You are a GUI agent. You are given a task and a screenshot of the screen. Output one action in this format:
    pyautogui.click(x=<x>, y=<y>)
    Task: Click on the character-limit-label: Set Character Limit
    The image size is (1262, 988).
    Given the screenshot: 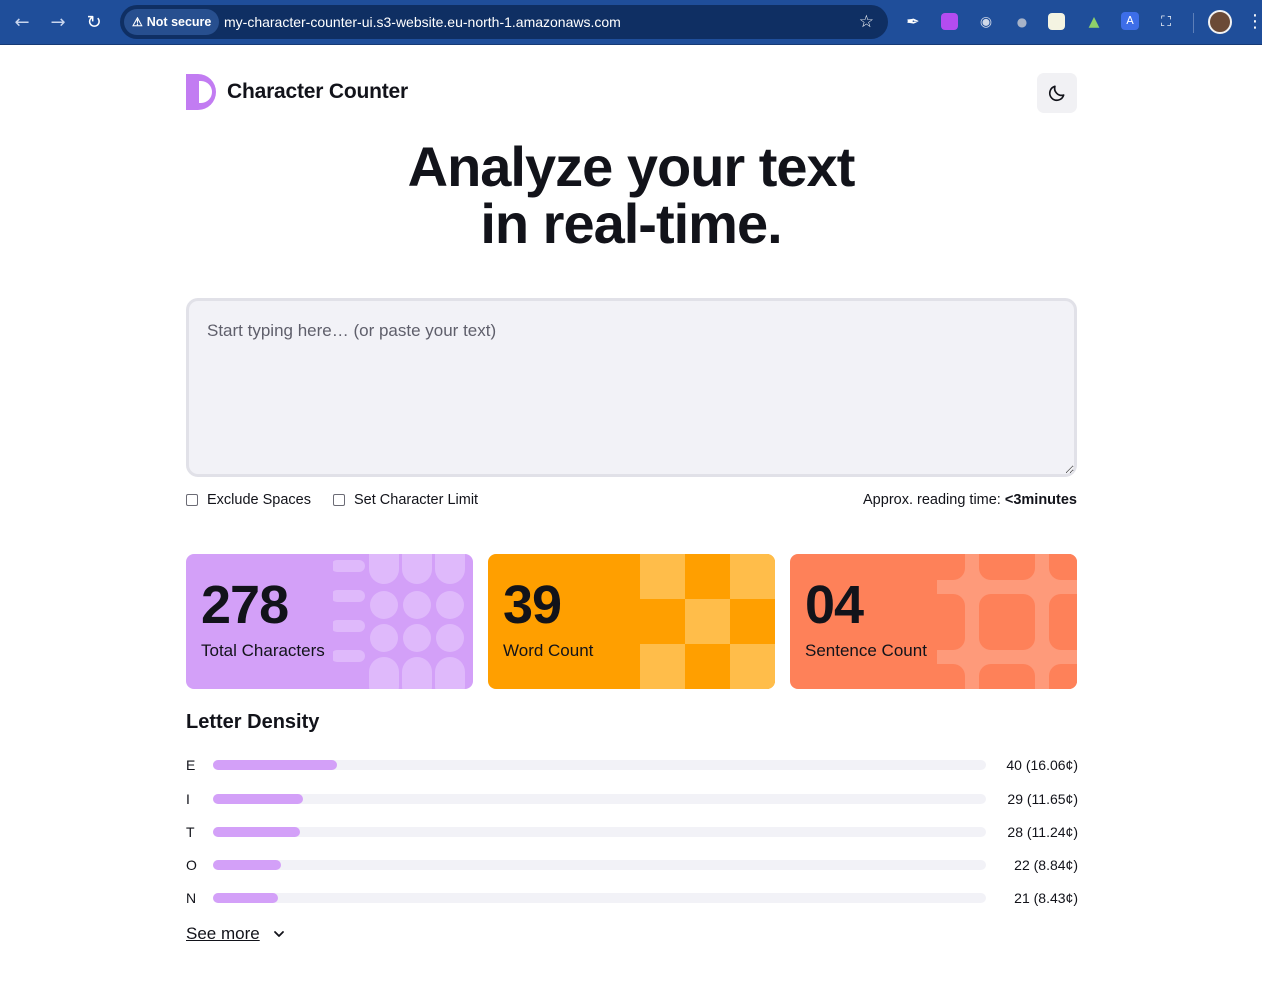 What is the action you would take?
    pyautogui.click(x=416, y=500)
    